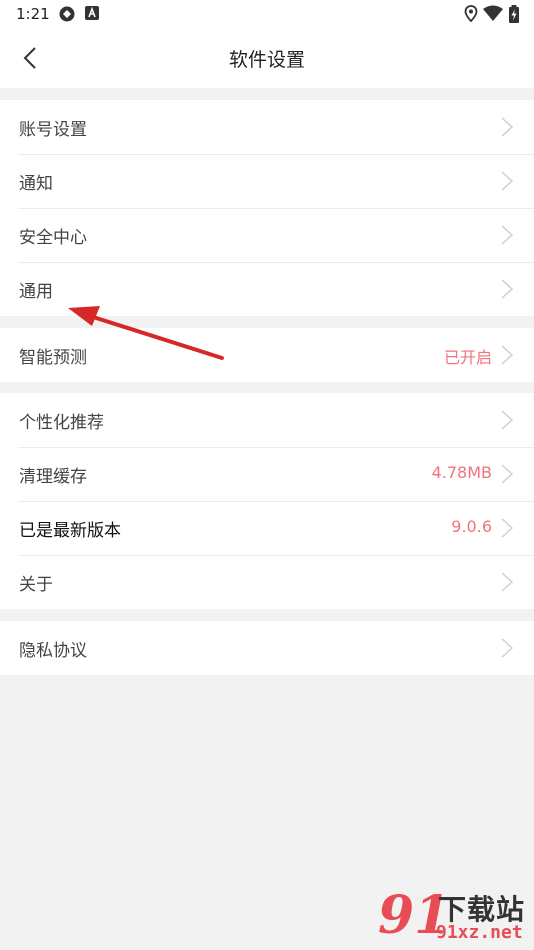 This screenshot has width=534, height=950. I want to click on row-value: 4.78MB, so click(461, 472).